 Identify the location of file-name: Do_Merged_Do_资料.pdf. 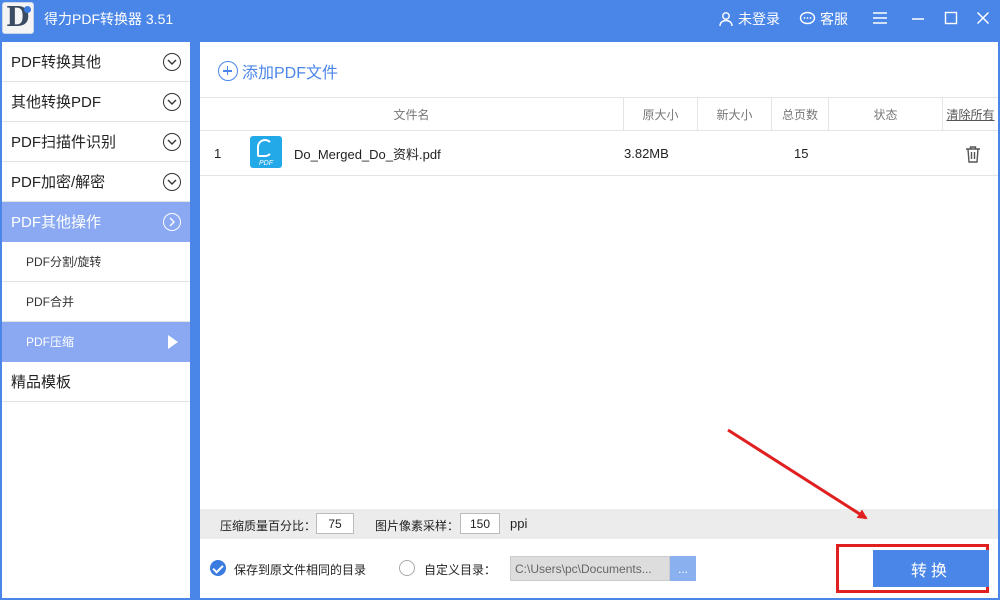
(367, 154).